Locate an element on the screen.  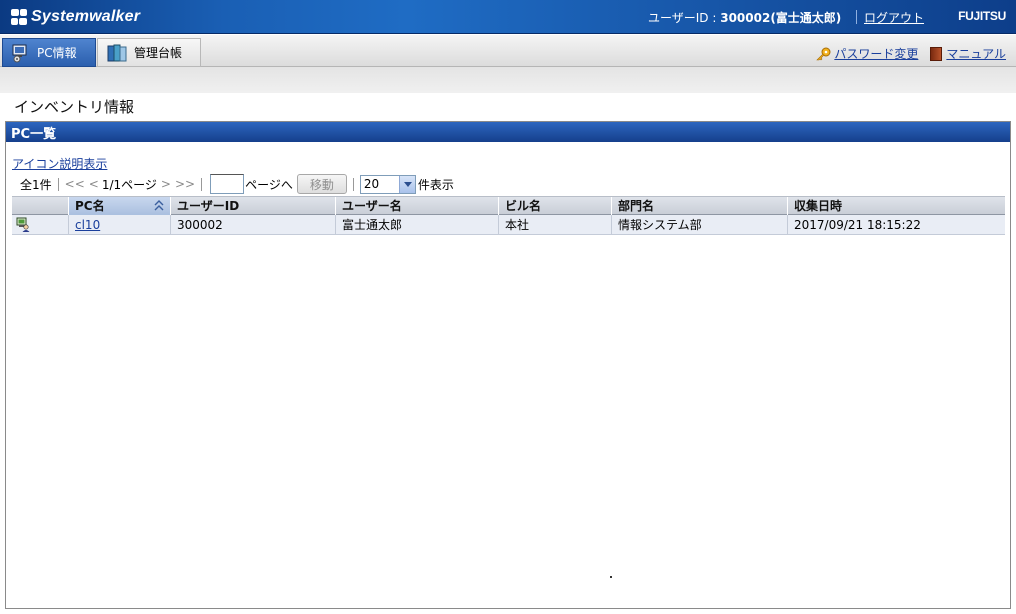
next-page-button: > is located at coordinates (166, 184).